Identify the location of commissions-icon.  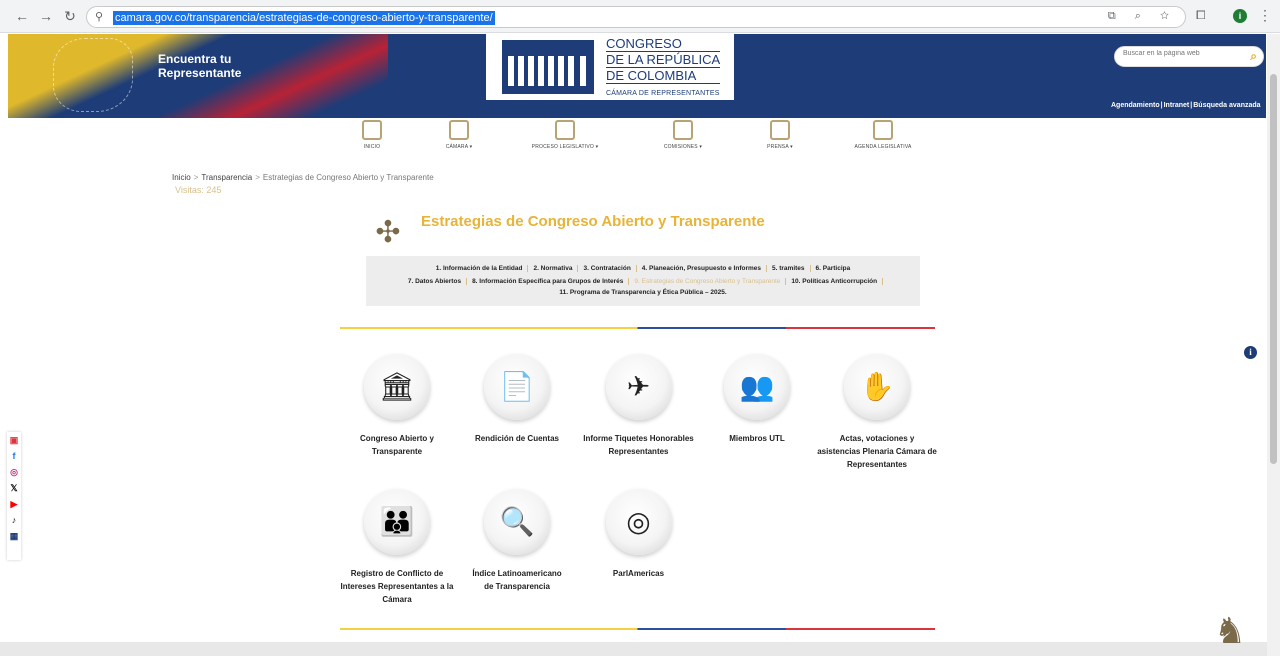
(683, 130).